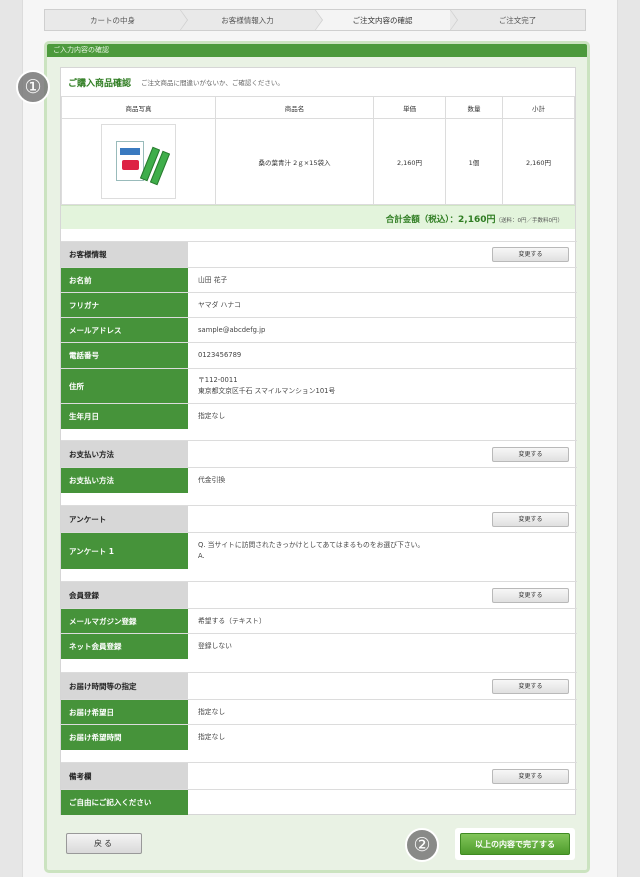 This screenshot has width=640, height=877. What do you see at coordinates (530, 454) in the screenshot?
I see `change-payment-button: 変更する` at bounding box center [530, 454].